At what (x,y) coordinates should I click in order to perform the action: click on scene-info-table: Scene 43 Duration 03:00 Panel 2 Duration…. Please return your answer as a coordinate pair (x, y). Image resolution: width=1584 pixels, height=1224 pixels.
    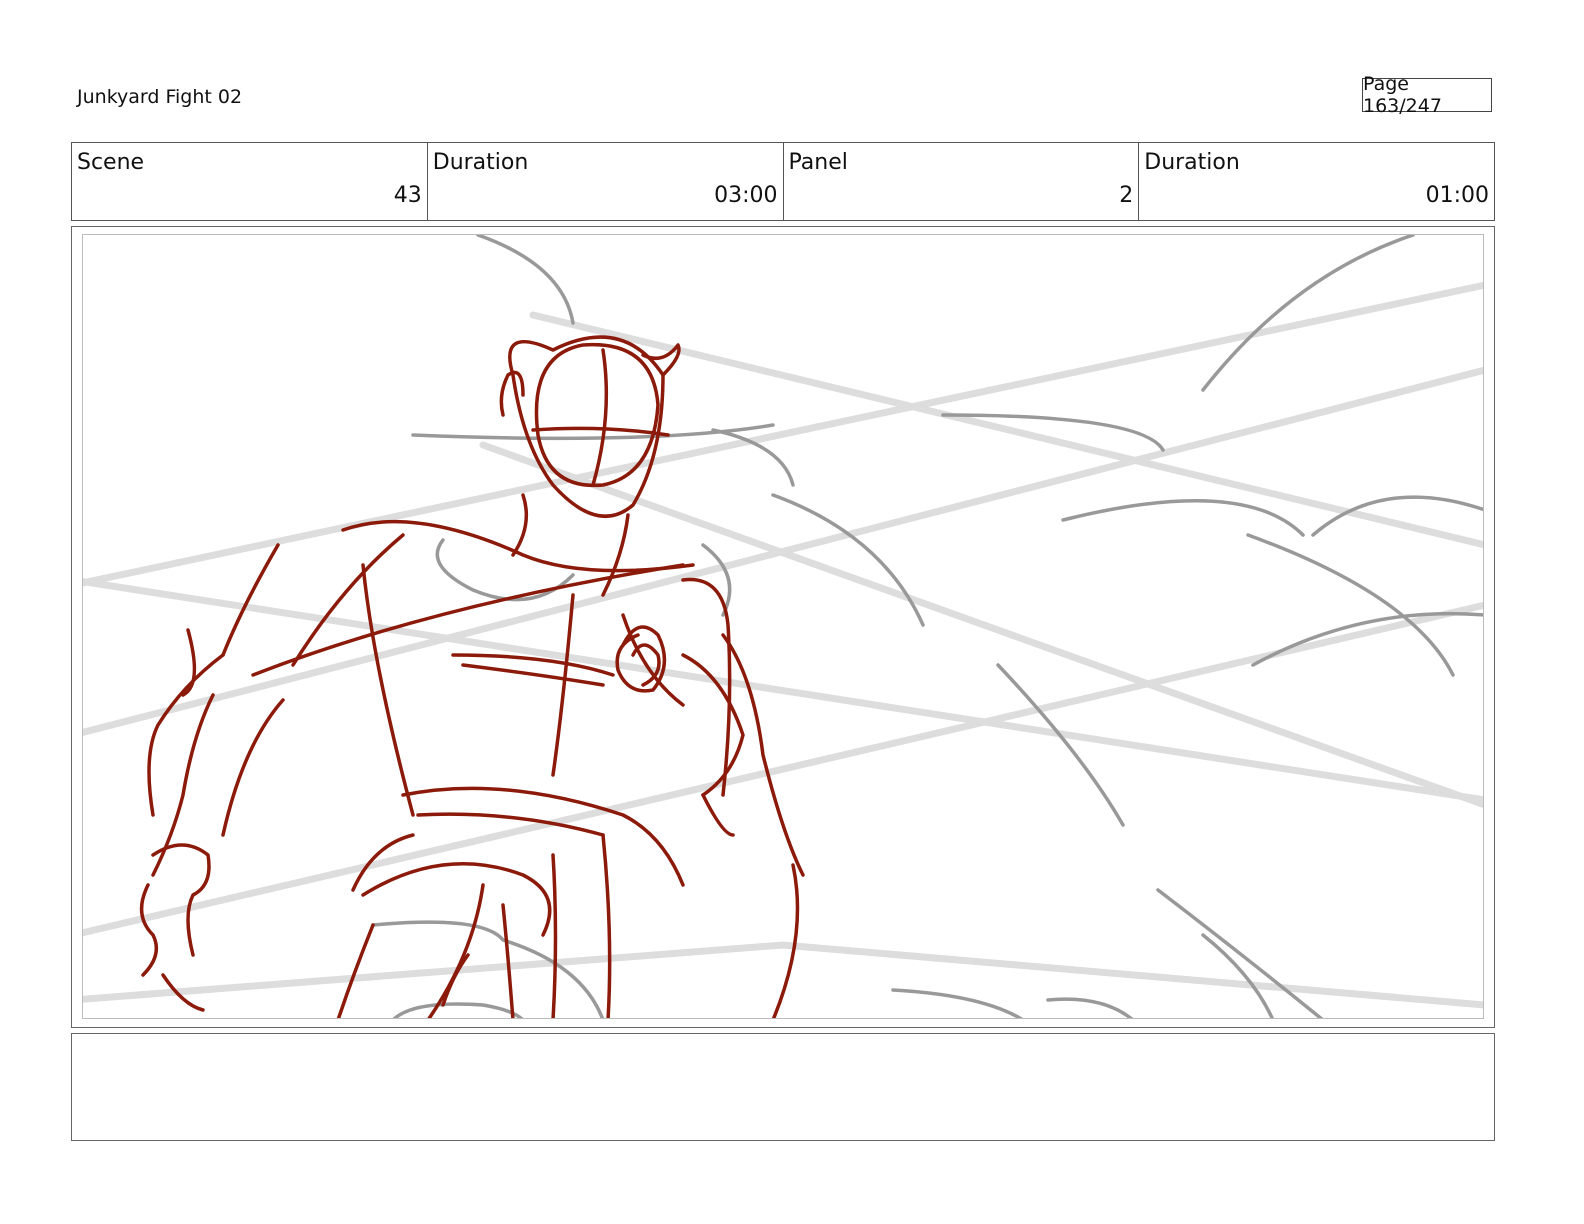
    Looking at the image, I should click on (783, 181).